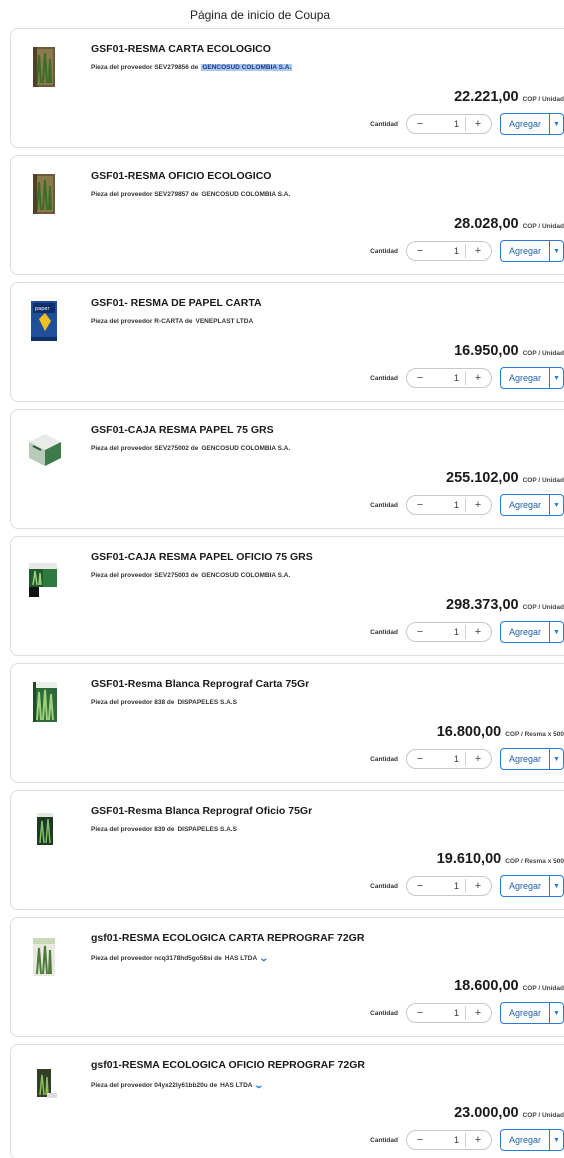 The width and height of the screenshot is (564, 1158). Describe the element at coordinates (181, 176) in the screenshot. I see `product-title: GSF01-RESMA OFICIO ECOLOGICO` at that location.